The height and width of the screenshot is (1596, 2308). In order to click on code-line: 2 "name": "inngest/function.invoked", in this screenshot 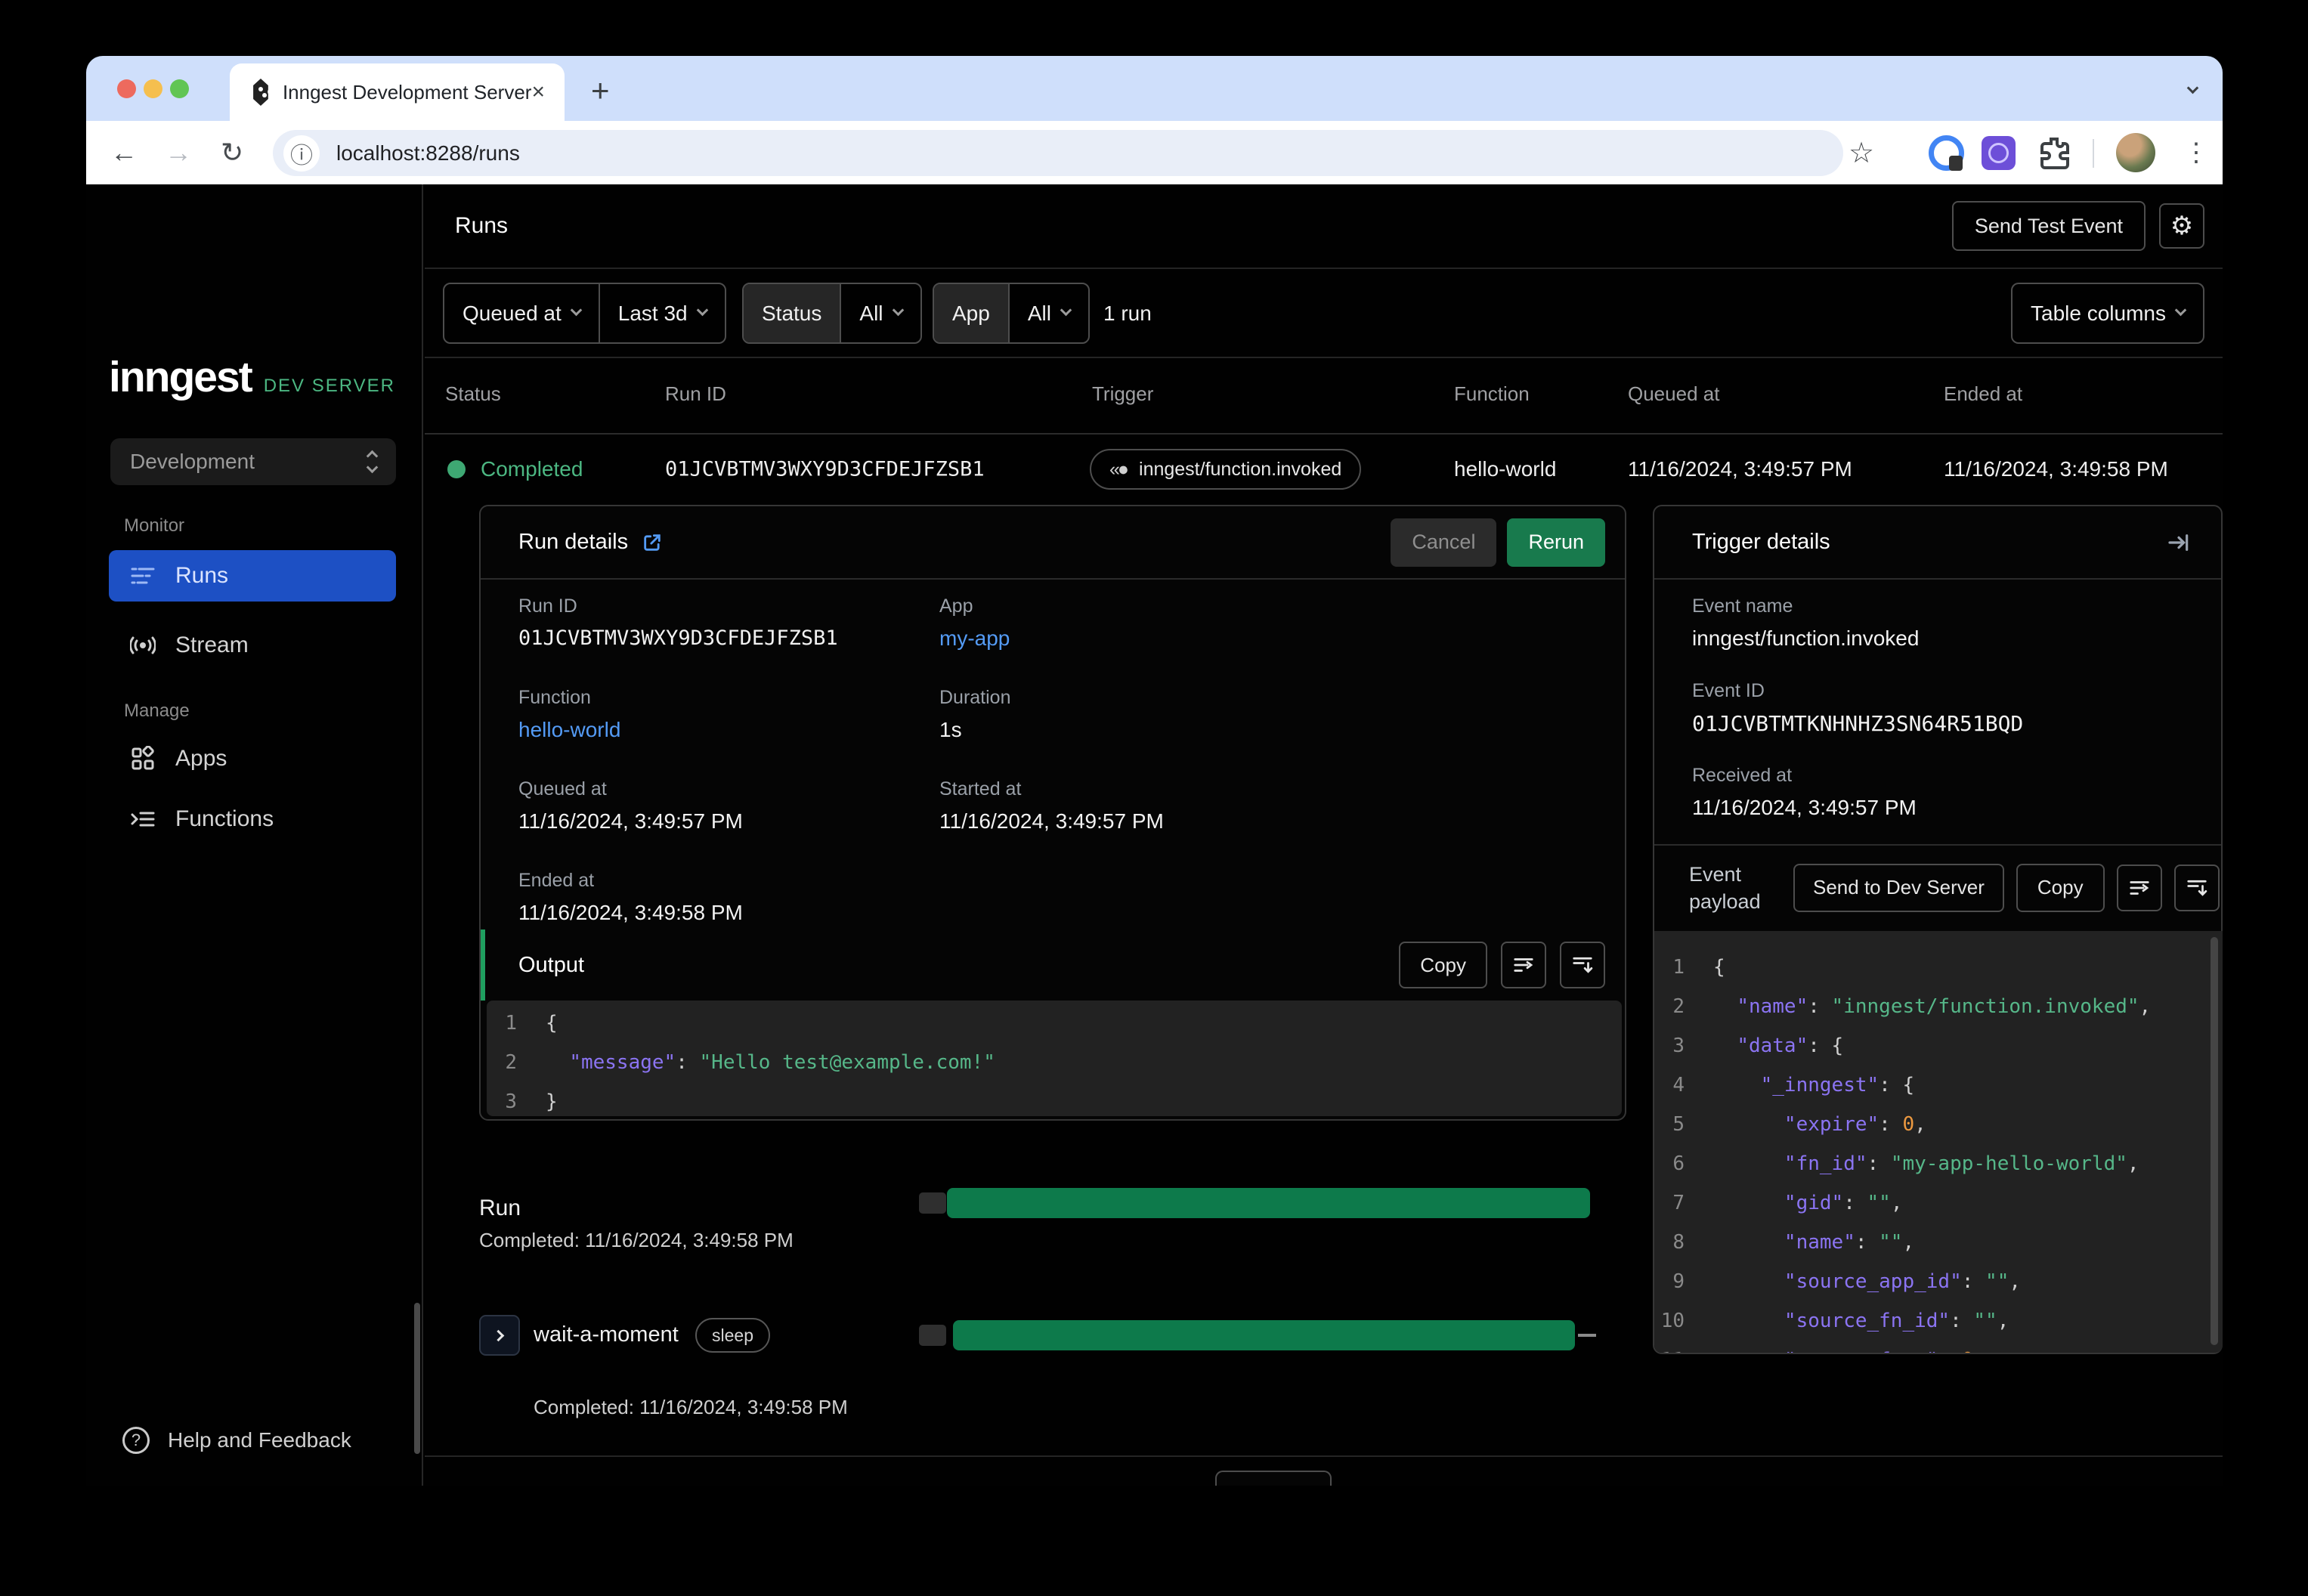, I will do `click(1912, 1006)`.